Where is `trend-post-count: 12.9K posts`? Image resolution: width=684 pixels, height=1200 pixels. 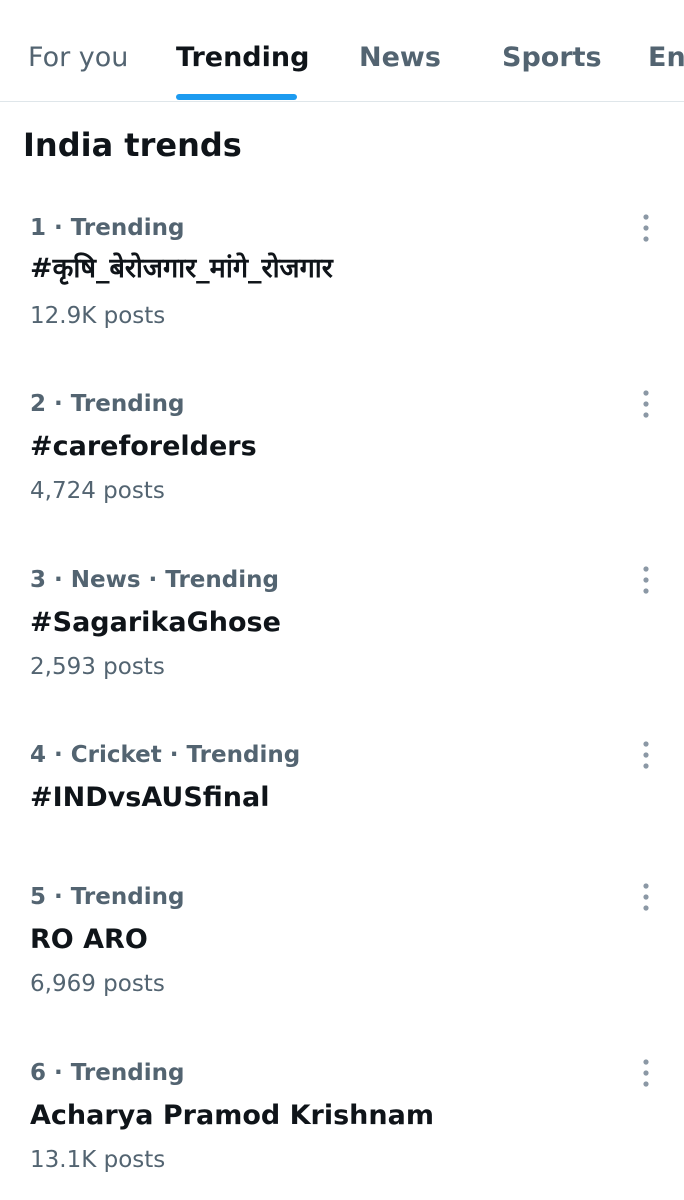 trend-post-count: 12.9K posts is located at coordinates (98, 316).